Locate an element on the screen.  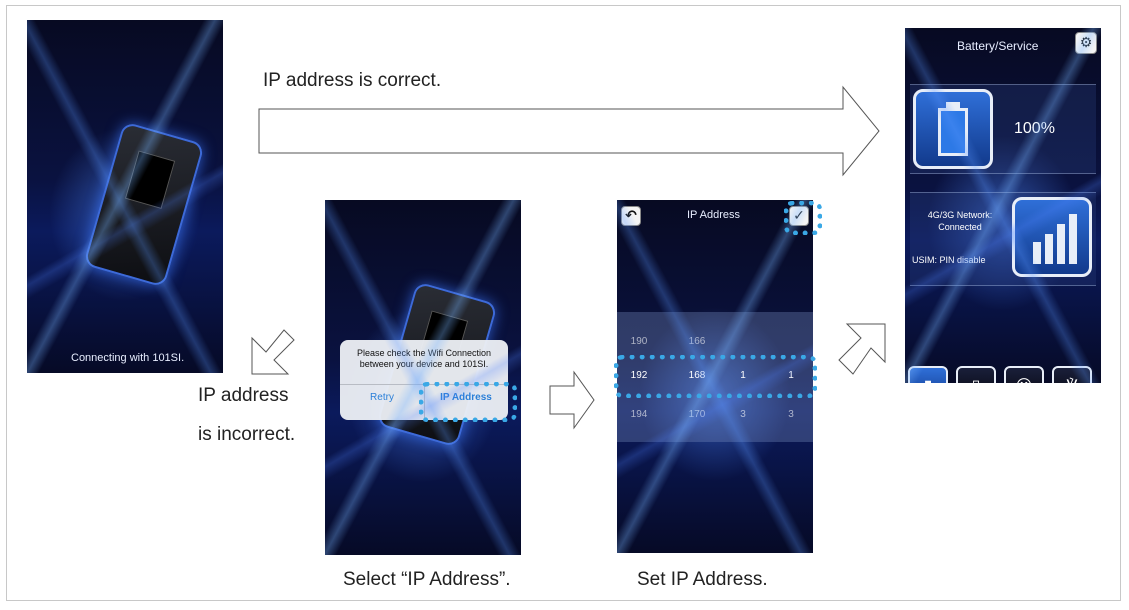
device-icon: ▯ is located at coordinates (976, 374).